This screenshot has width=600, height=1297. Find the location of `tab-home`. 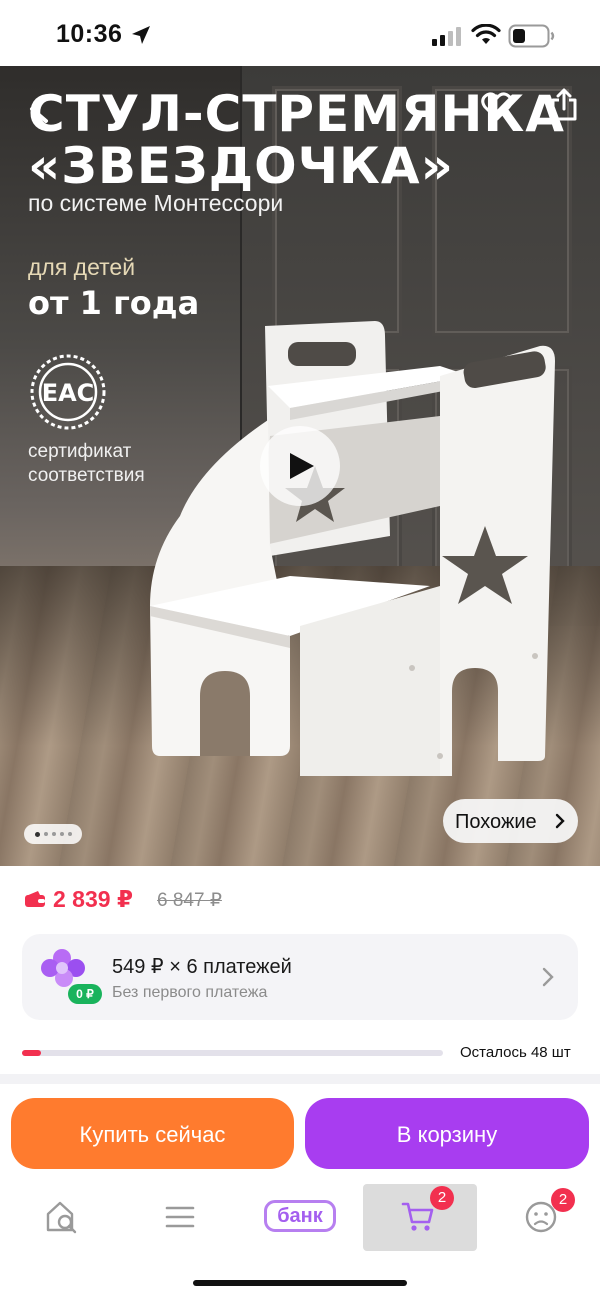

tab-home is located at coordinates (62, 1215).